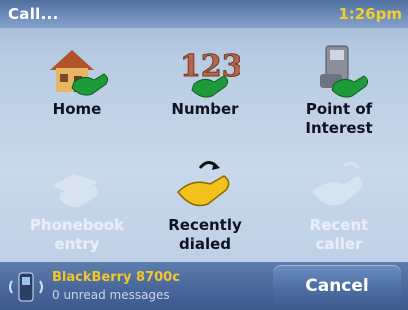 The width and height of the screenshot is (408, 310). I want to click on option-number-label: Number, so click(205, 109).